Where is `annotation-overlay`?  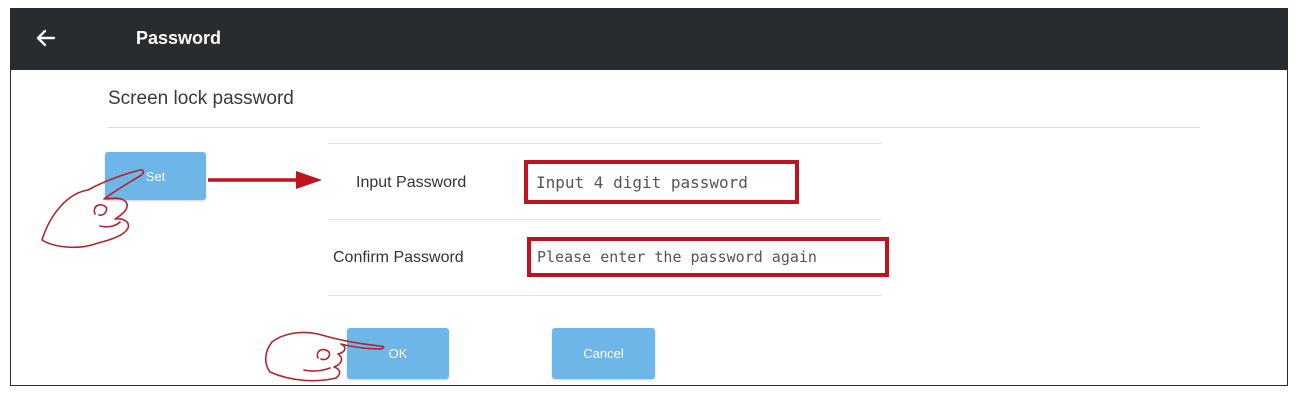
annotation-overlay is located at coordinates (213, 275).